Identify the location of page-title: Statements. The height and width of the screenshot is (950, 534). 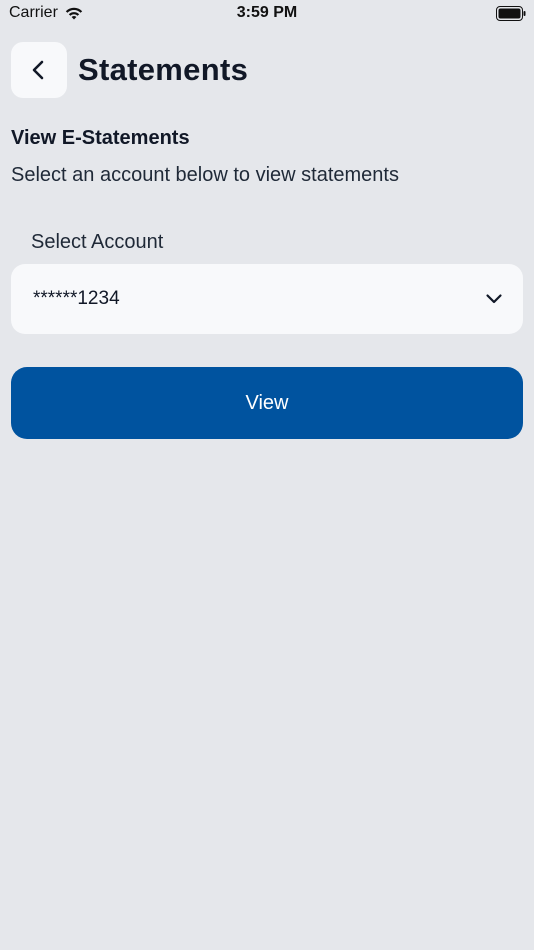
(163, 69).